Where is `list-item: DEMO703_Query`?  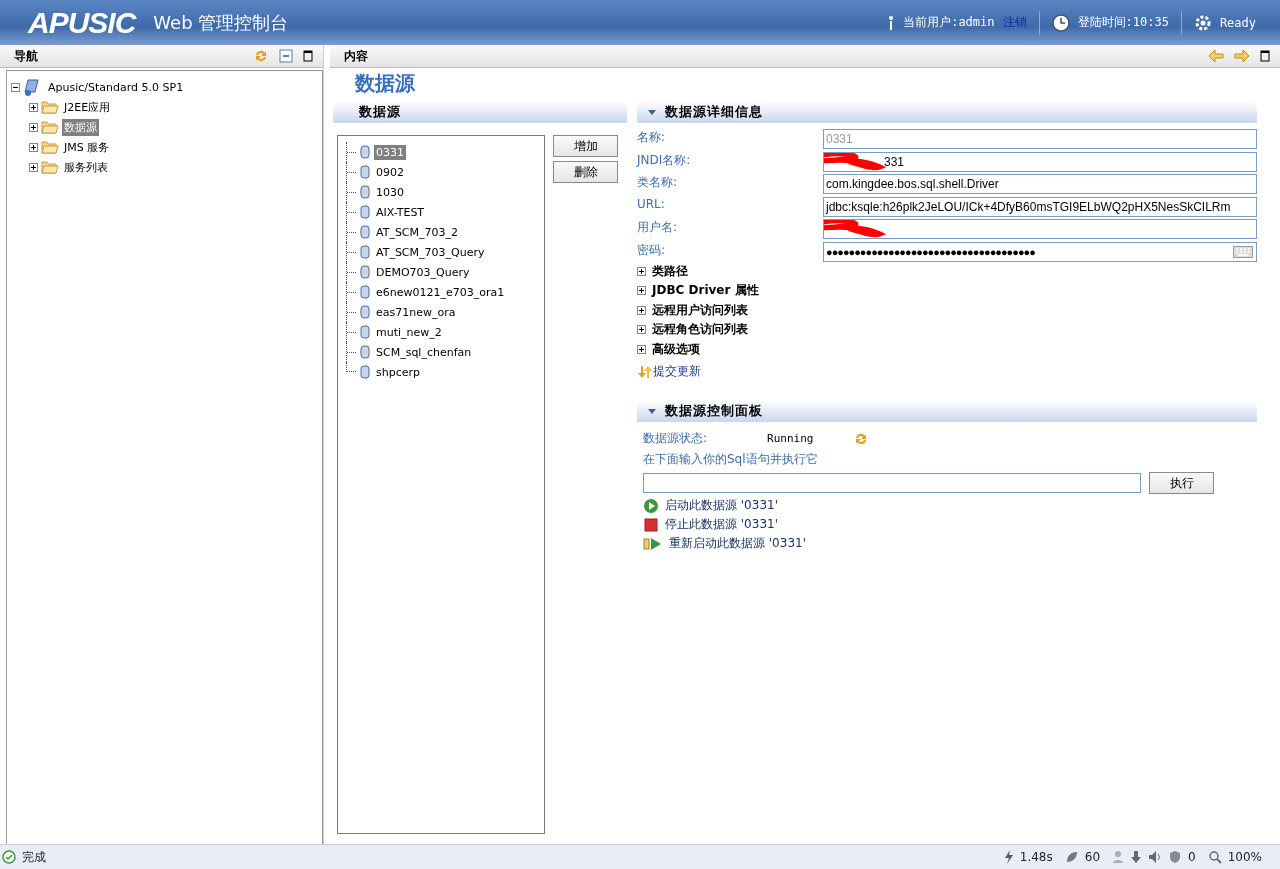 list-item: DEMO703_Query is located at coordinates (423, 272).